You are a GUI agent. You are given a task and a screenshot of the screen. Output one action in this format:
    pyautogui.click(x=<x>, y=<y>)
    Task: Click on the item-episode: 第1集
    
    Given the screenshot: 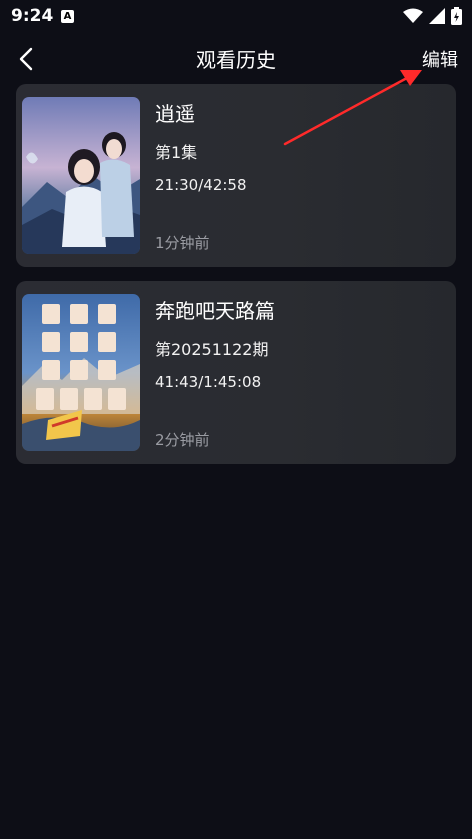 What is the action you would take?
    pyautogui.click(x=176, y=152)
    